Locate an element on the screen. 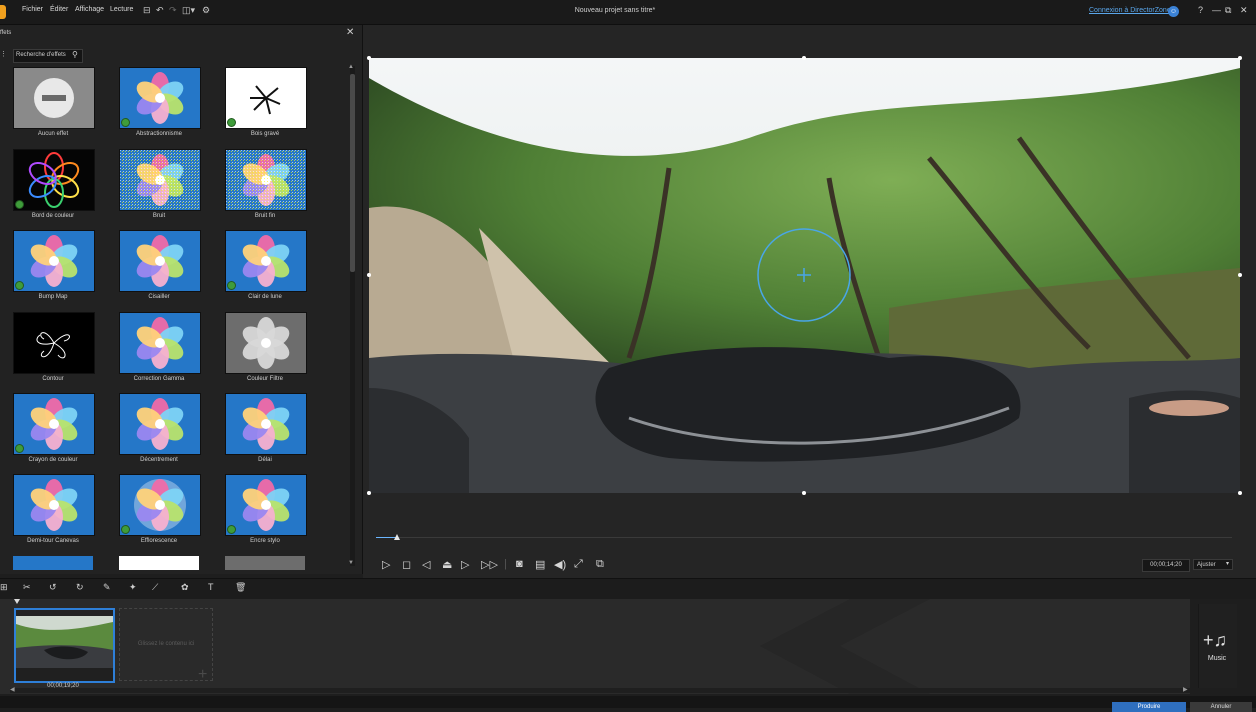 The width and height of the screenshot is (1256, 712). undock-icon: ⧉ is located at coordinates (600, 564).